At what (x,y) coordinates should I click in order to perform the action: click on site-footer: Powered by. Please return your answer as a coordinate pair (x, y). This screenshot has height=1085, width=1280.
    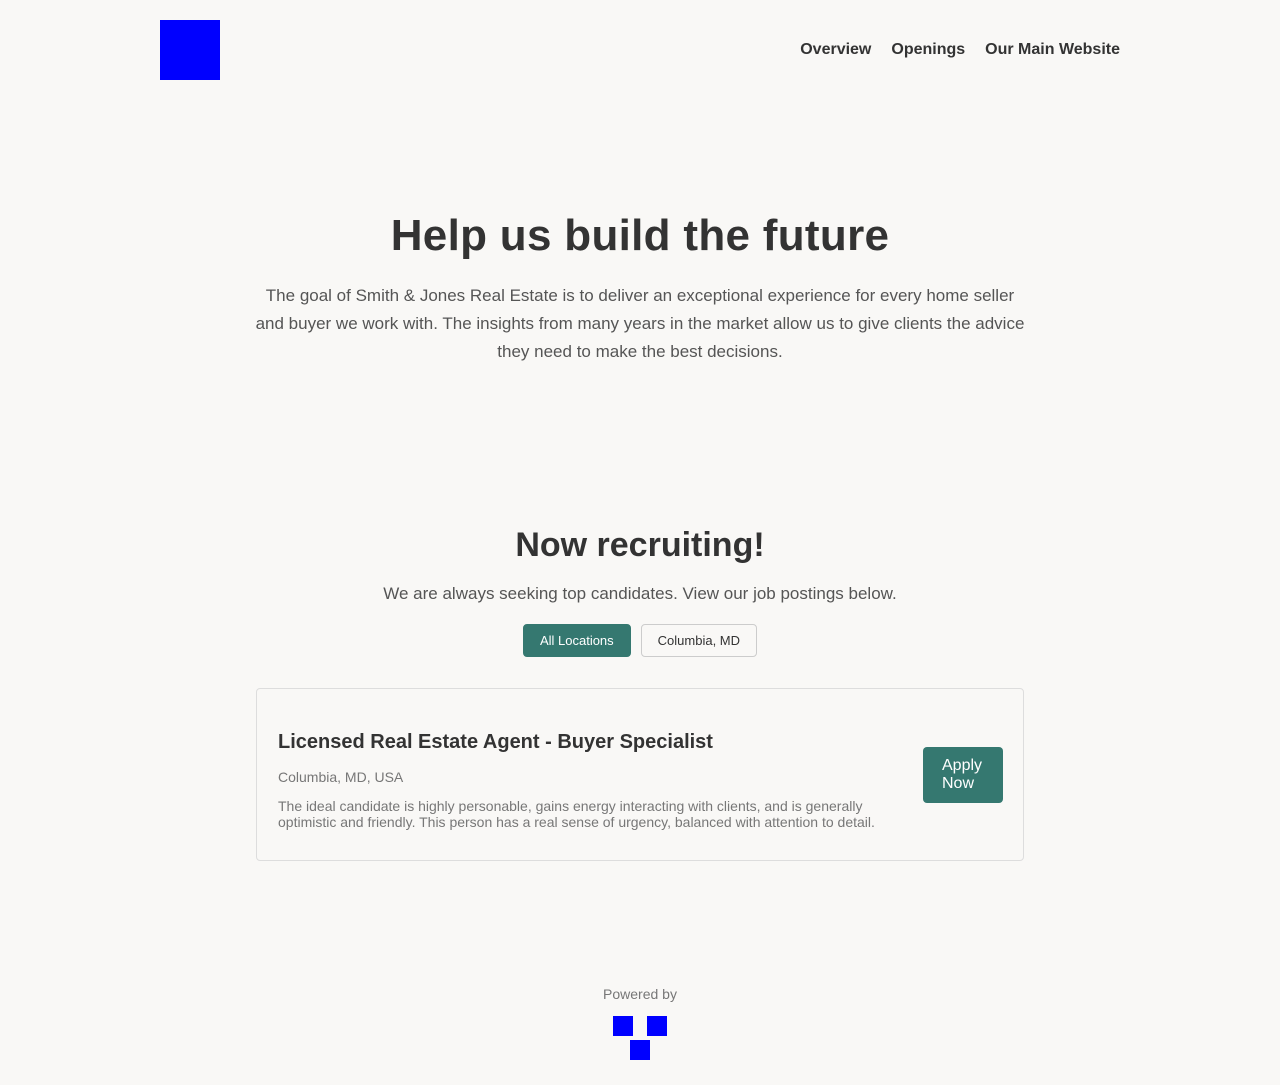
    Looking at the image, I should click on (640, 1022).